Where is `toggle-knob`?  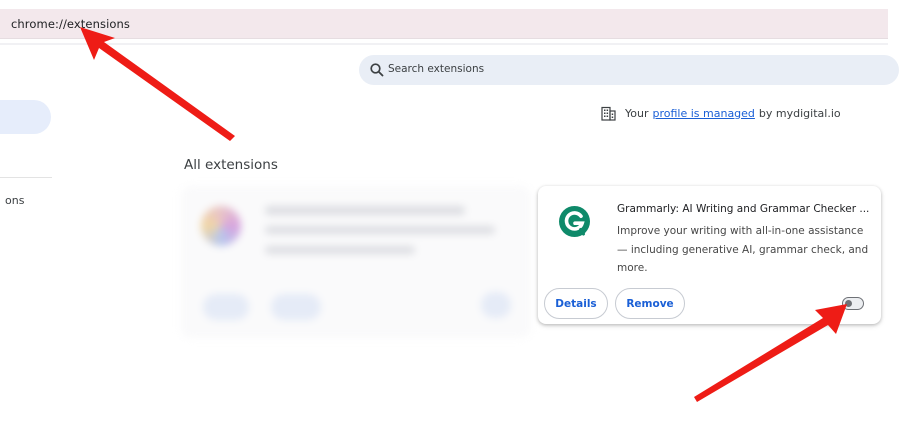 toggle-knob is located at coordinates (848, 303).